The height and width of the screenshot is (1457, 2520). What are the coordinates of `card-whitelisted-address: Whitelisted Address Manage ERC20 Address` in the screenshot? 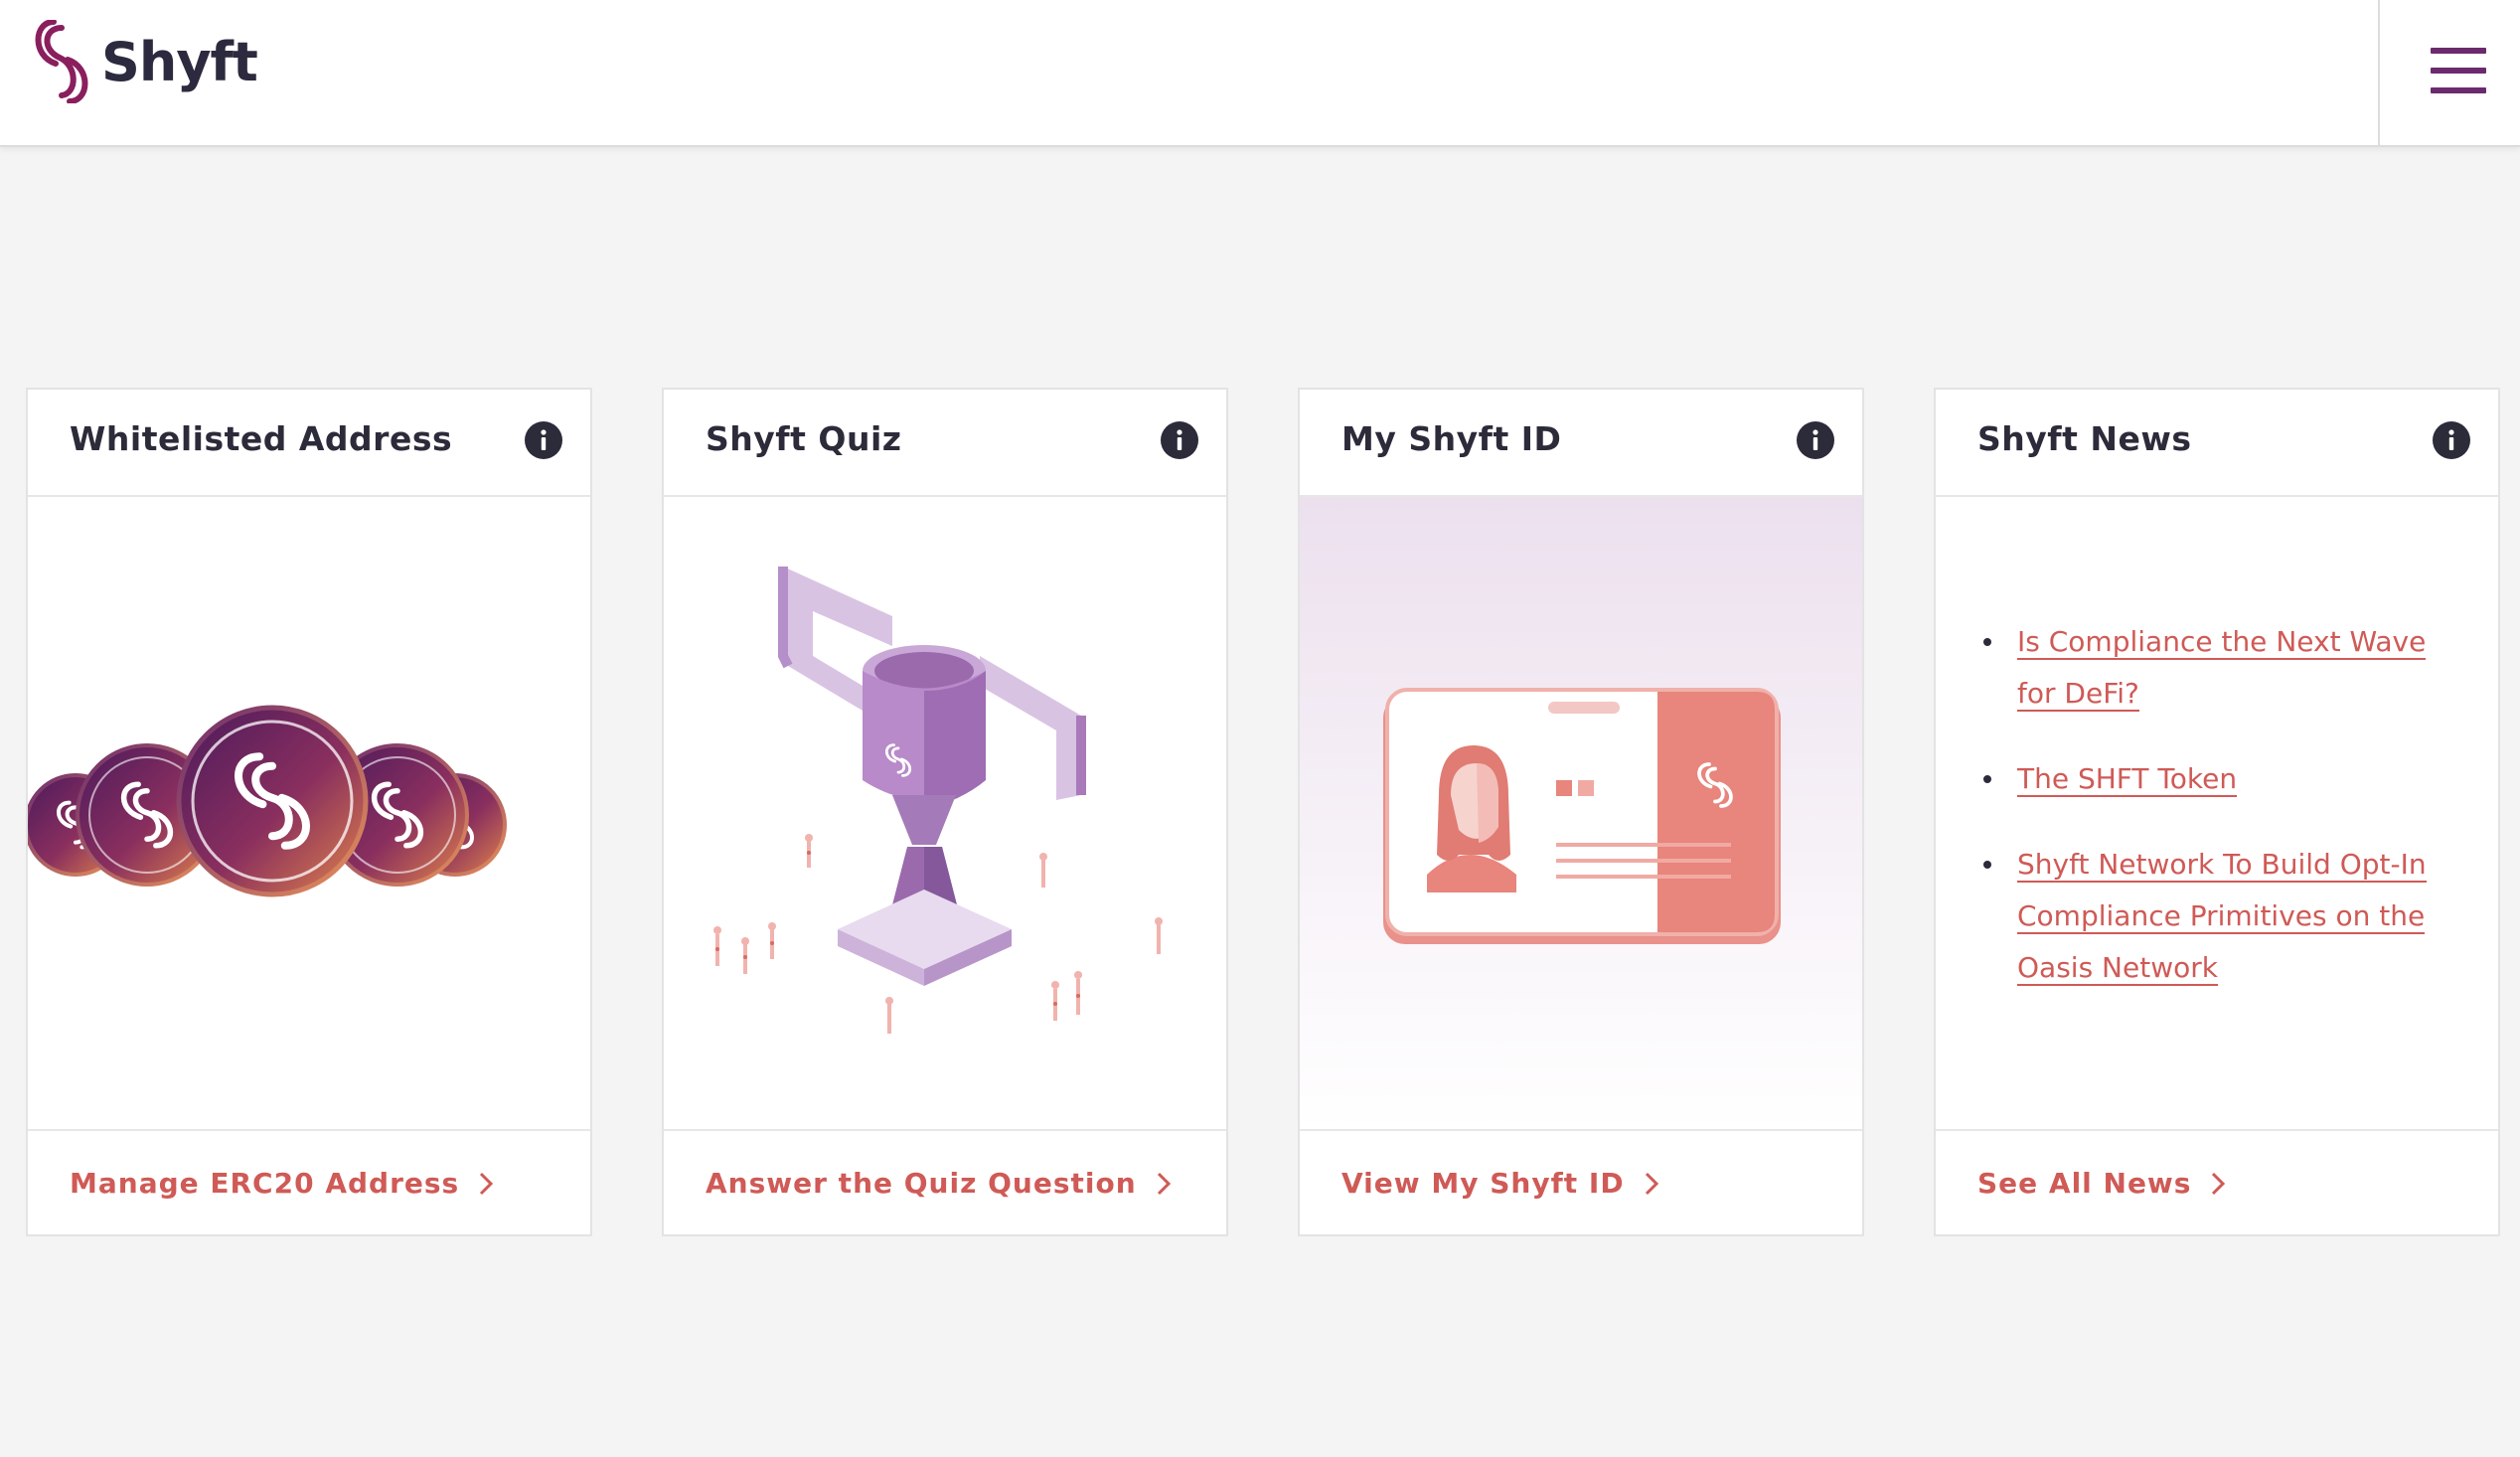 It's located at (308, 812).